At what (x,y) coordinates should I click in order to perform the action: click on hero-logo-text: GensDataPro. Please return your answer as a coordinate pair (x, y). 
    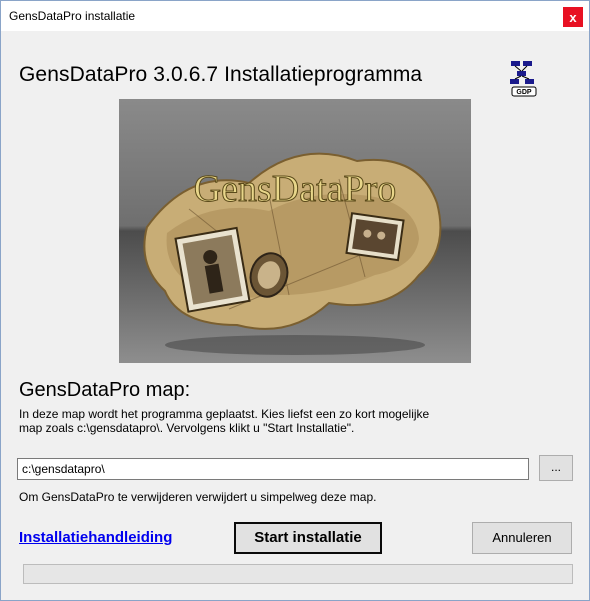
    Looking at the image, I should click on (295, 189).